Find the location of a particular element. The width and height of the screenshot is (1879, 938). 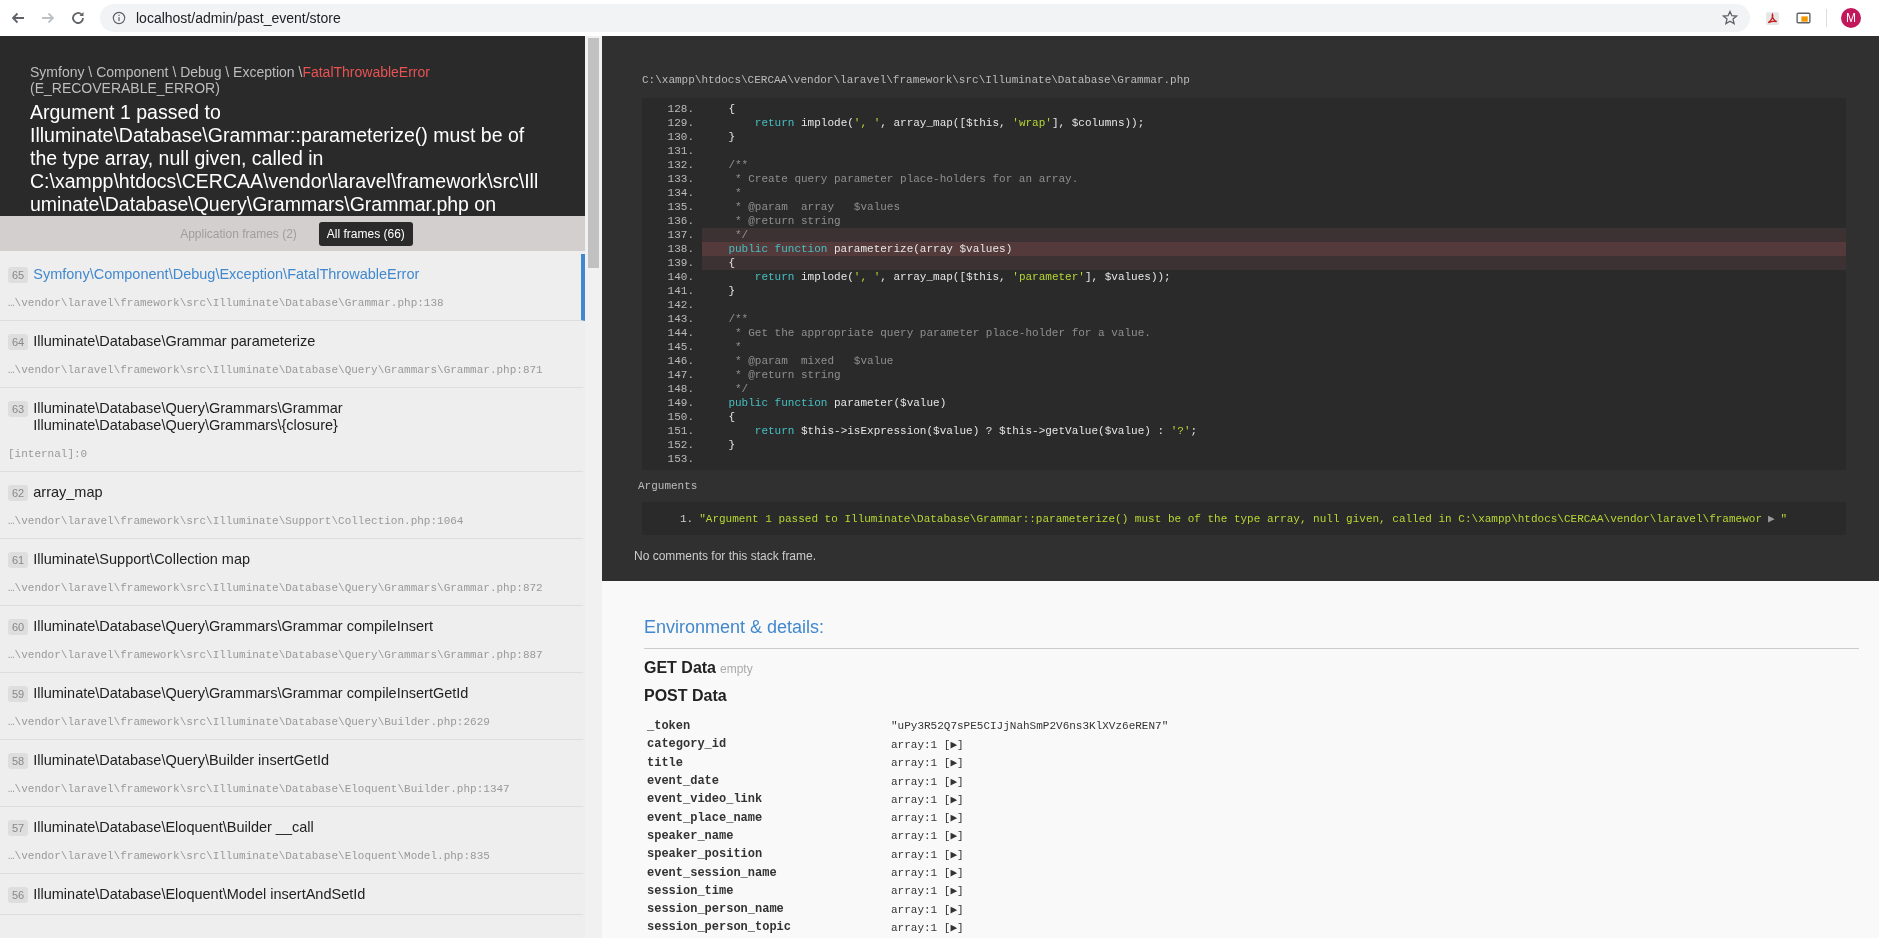

profile-avatar: M is located at coordinates (1851, 18).